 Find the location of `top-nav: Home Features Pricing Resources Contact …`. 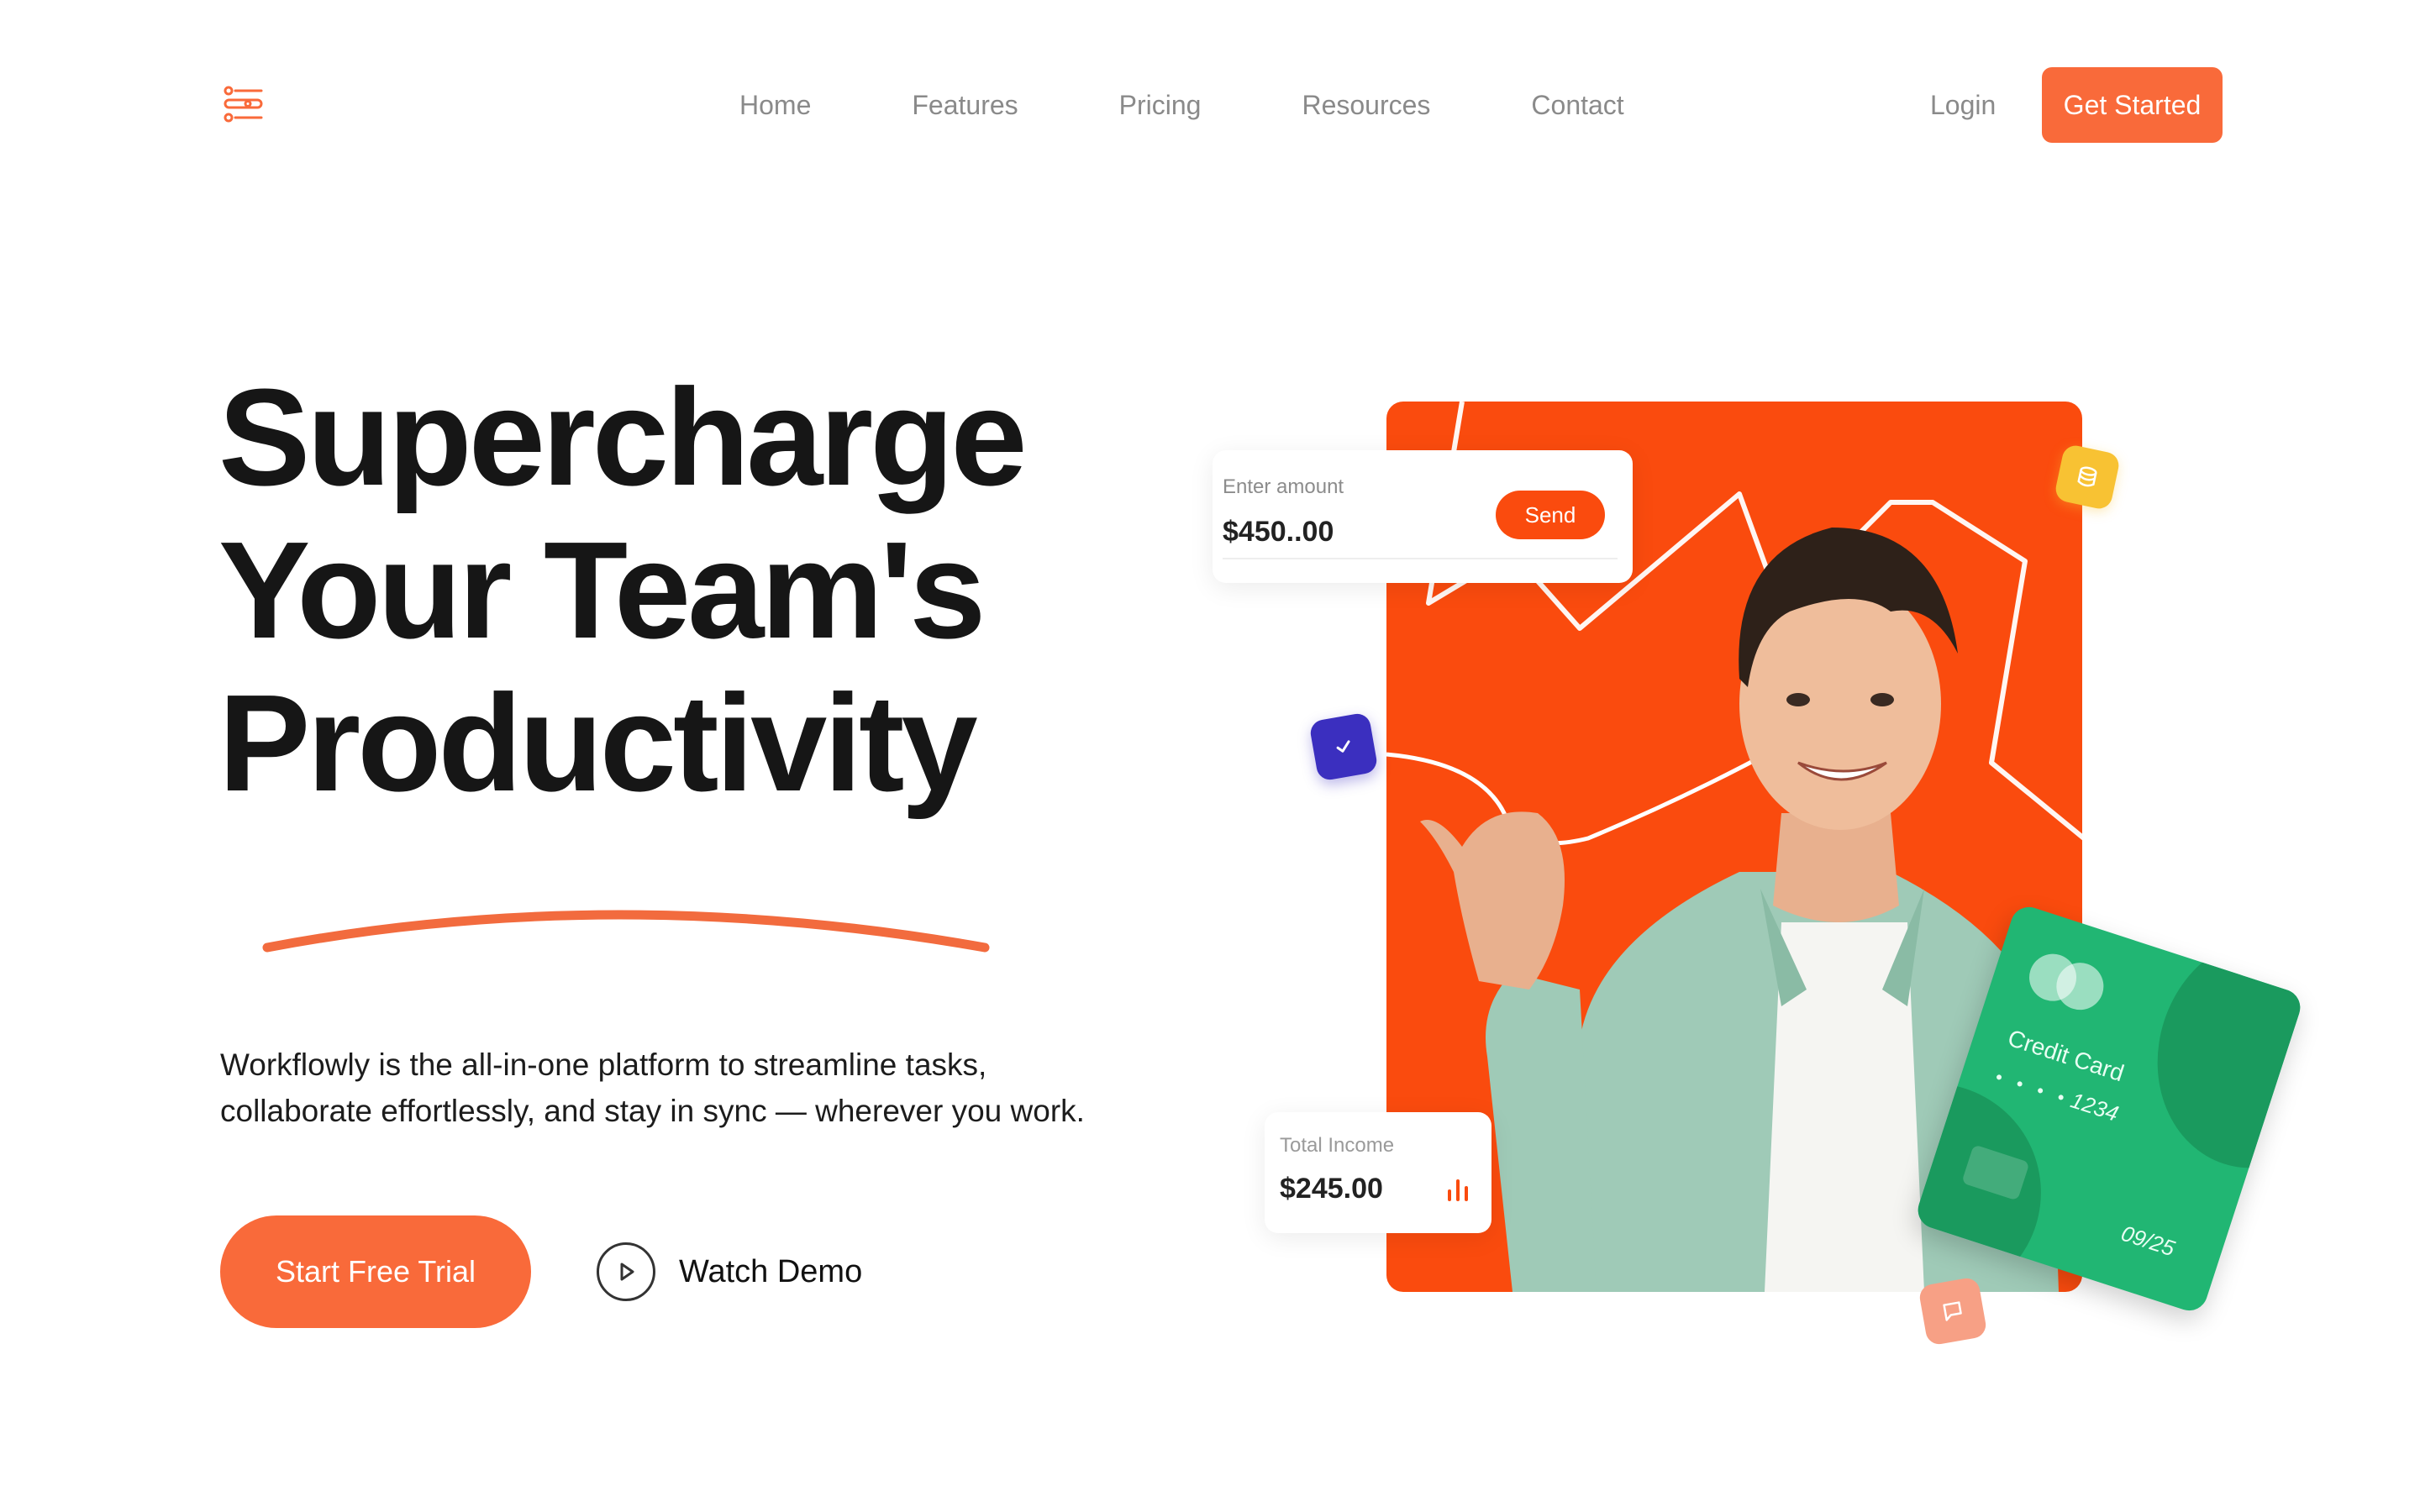

top-nav: Home Features Pricing Resources Contact … is located at coordinates (1210, 105).